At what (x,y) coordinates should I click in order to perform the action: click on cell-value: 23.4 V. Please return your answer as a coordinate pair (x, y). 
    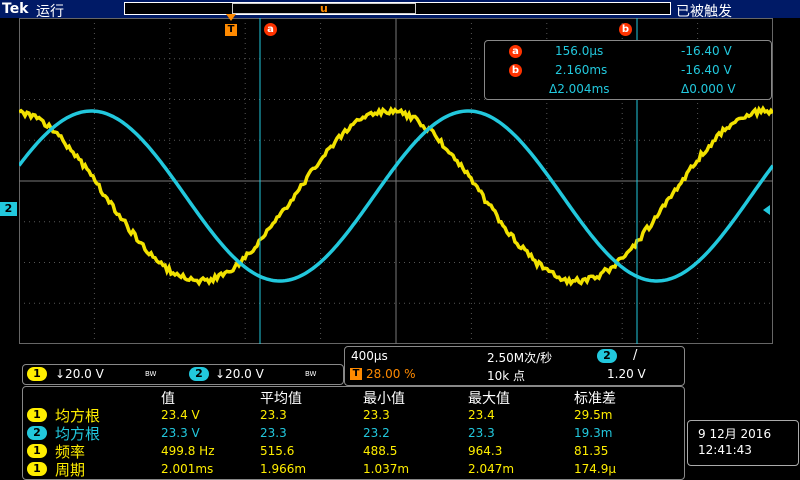
    Looking at the image, I should click on (180, 415).